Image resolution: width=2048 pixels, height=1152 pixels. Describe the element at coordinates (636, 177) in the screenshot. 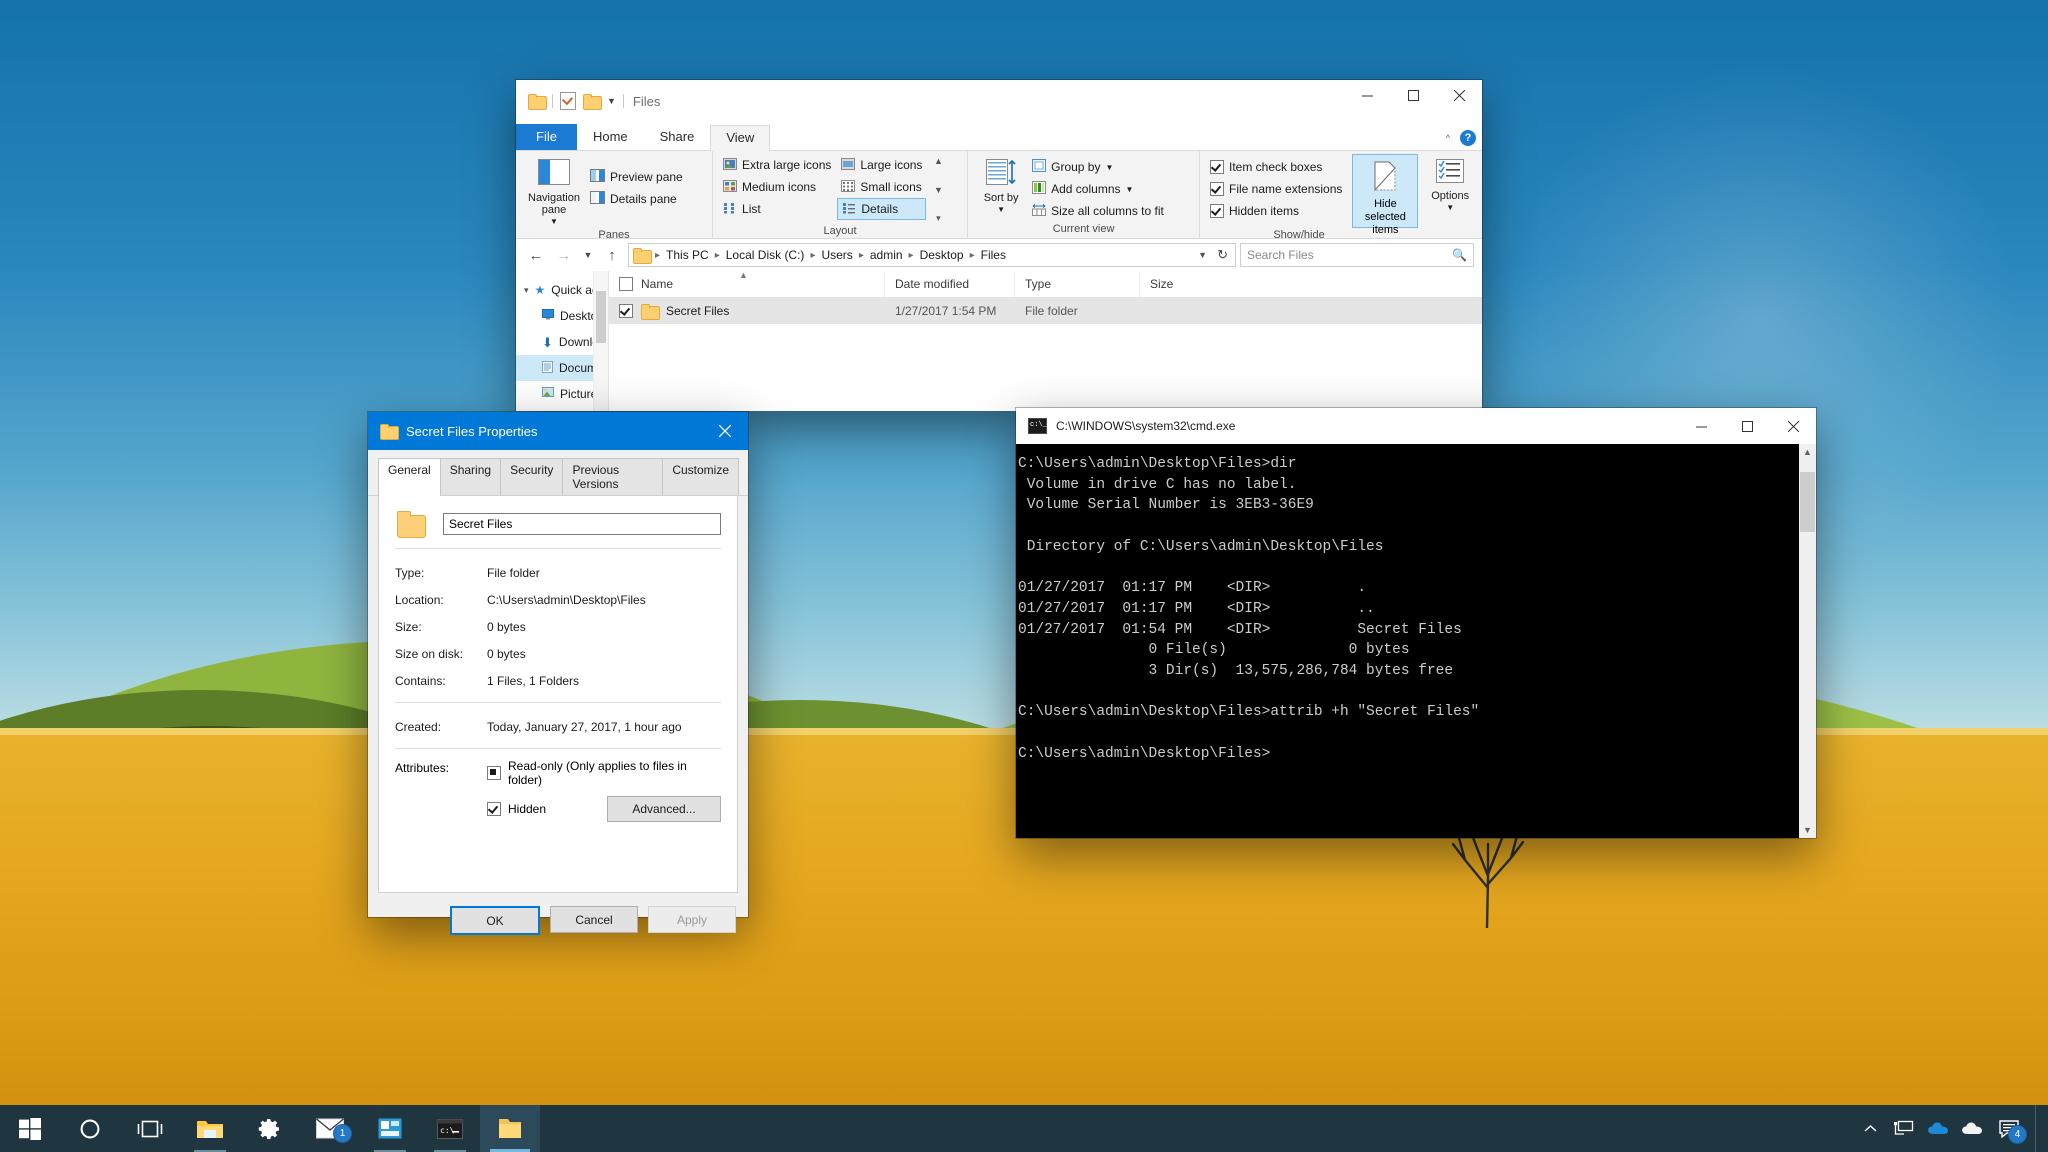

I see `preview-pane-button: Preview pane` at that location.